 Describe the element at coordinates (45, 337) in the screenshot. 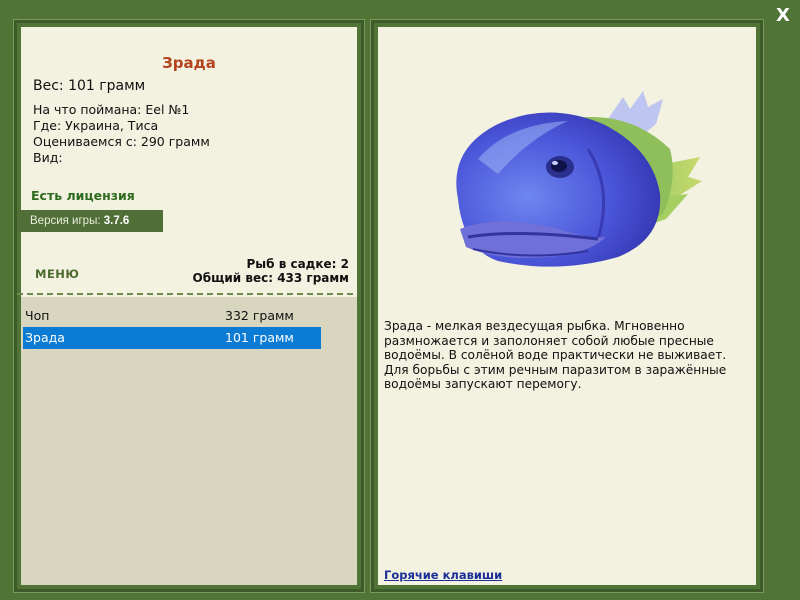

I see `list-item-name: Зрада` at that location.